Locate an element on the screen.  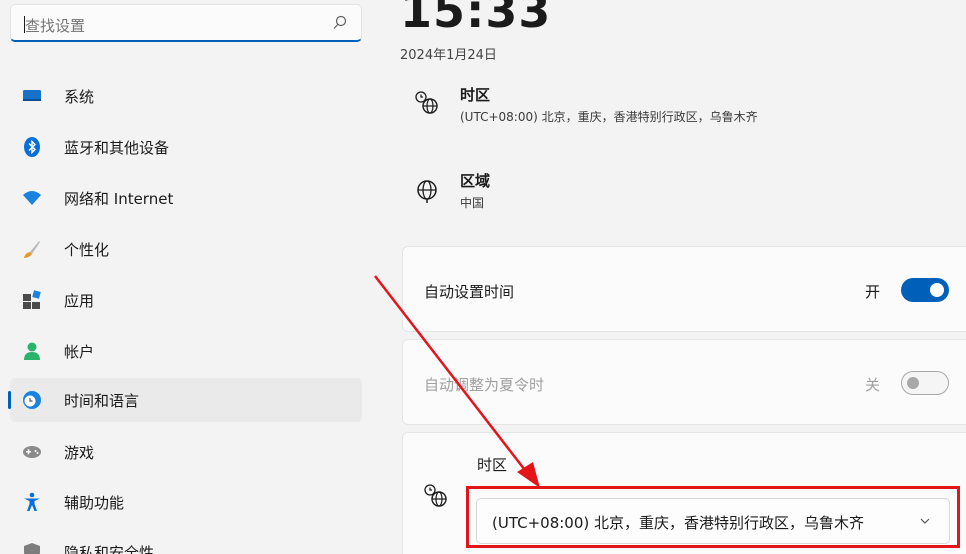
sidebar-item-apps: 应用 is located at coordinates (186, 300).